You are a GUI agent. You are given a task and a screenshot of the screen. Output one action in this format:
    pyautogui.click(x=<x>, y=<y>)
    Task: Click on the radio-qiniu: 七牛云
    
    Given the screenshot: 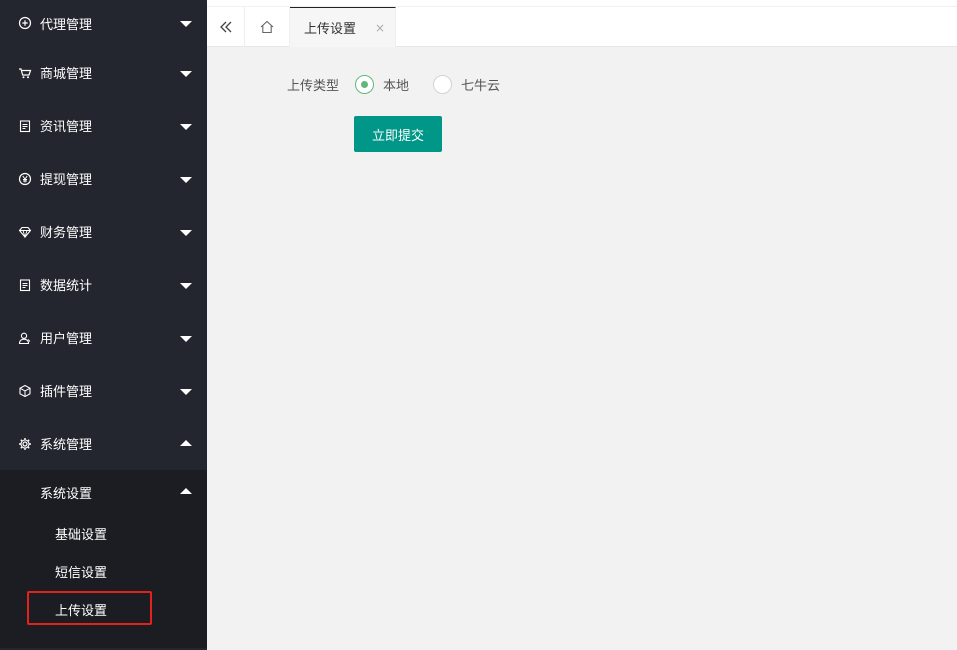 What is the action you would take?
    pyautogui.click(x=467, y=84)
    